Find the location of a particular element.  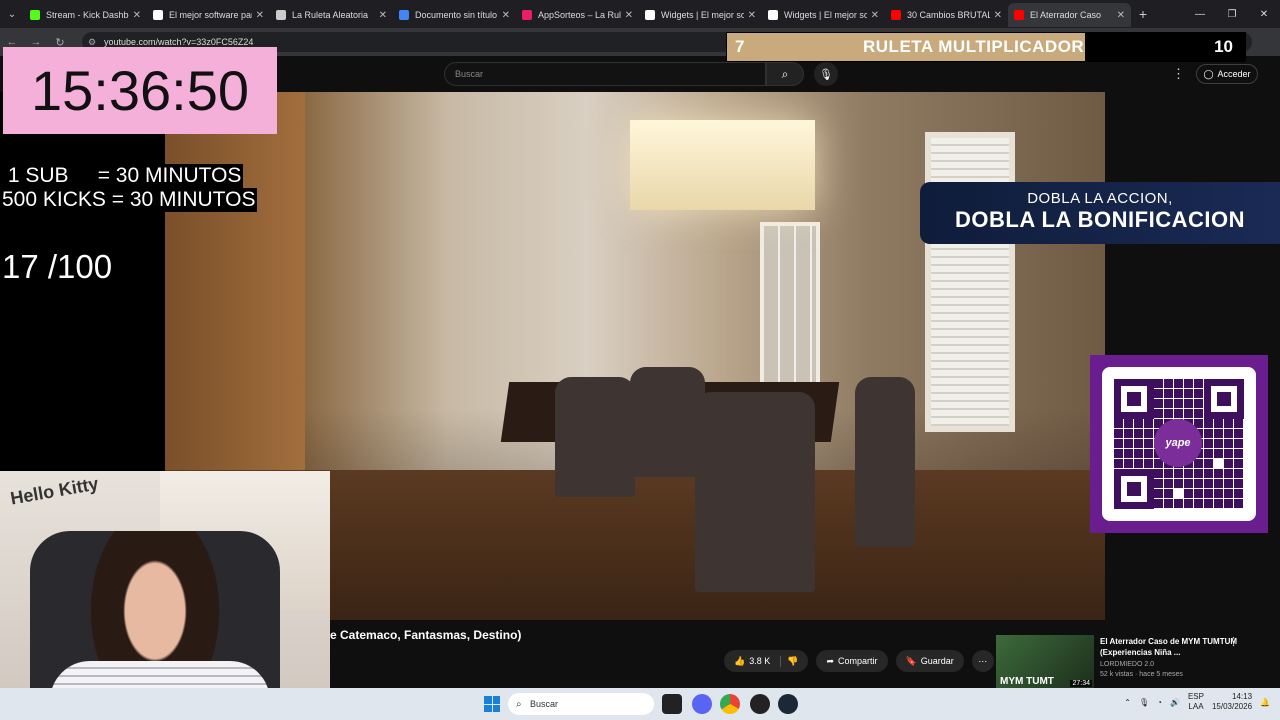

tab-title: El Aterrador Caso is located at coordinates (1066, 15).